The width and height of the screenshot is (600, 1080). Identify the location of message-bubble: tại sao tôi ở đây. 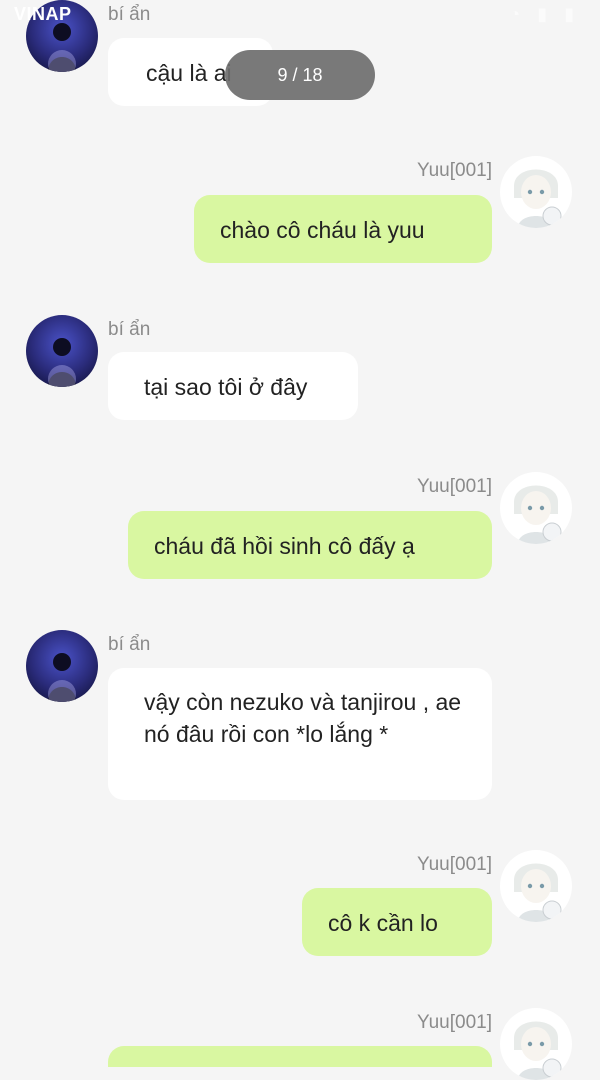
(233, 386).